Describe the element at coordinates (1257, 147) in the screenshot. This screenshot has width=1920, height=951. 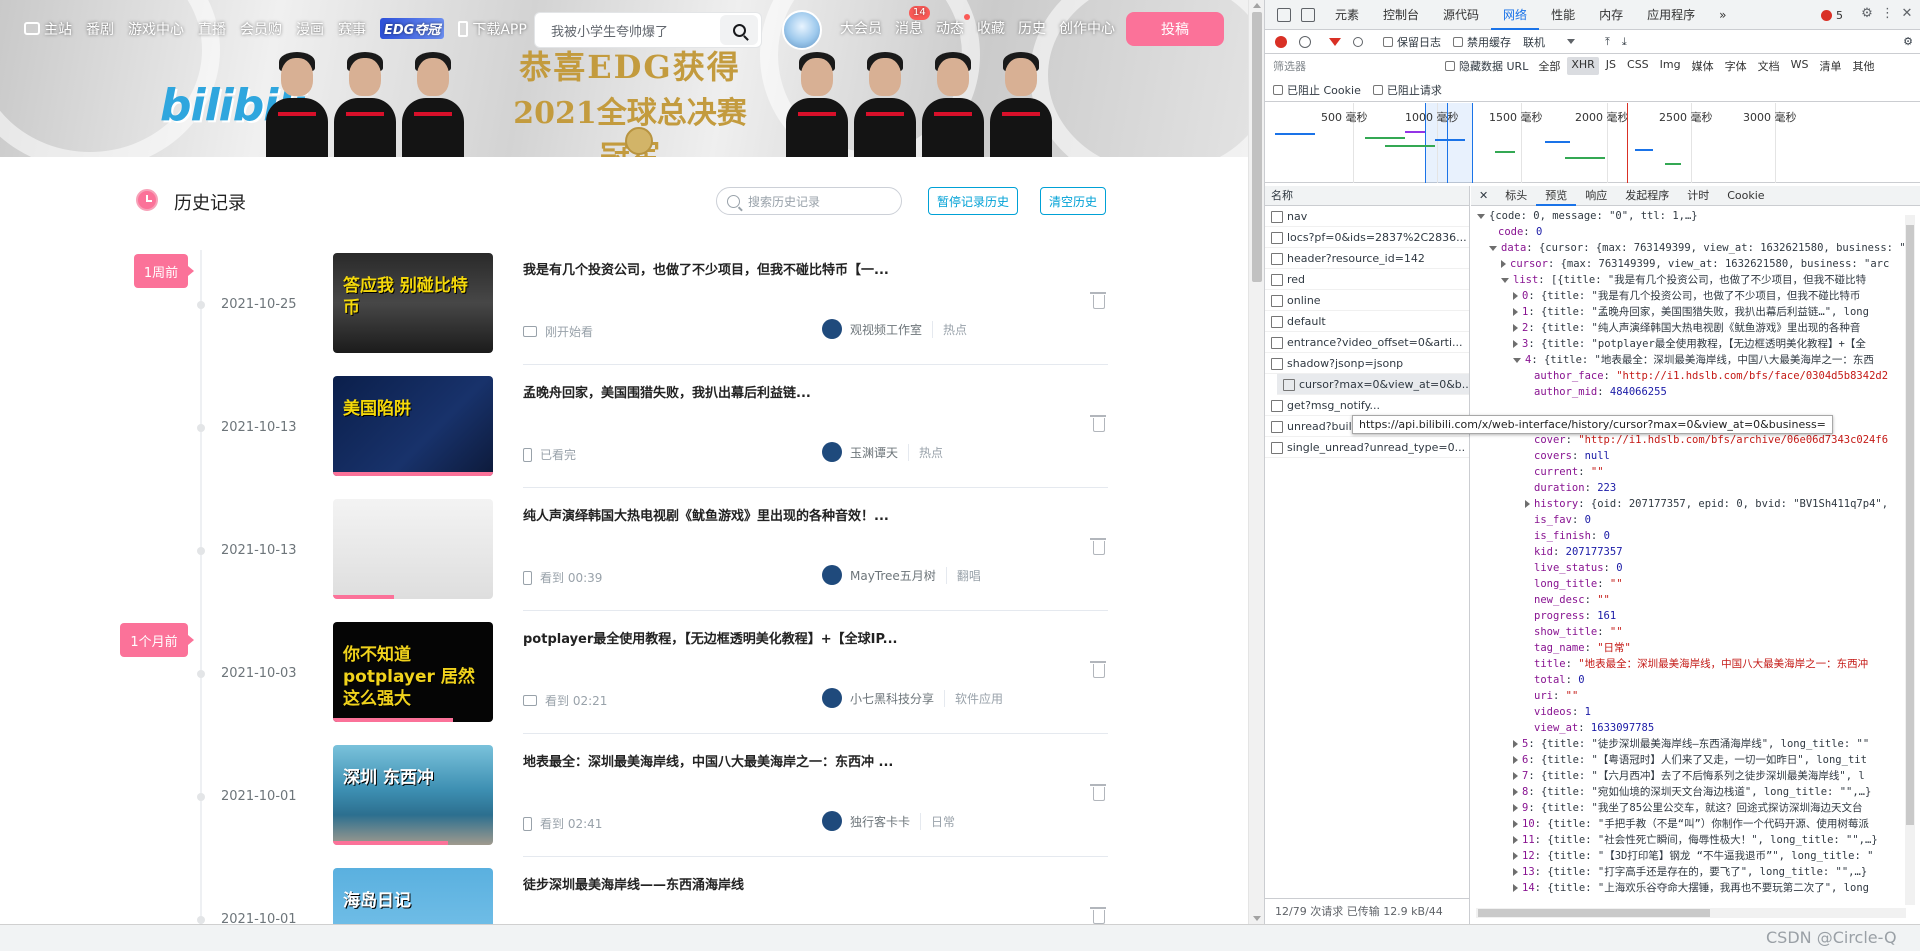
I see `scroll-thumb` at that location.